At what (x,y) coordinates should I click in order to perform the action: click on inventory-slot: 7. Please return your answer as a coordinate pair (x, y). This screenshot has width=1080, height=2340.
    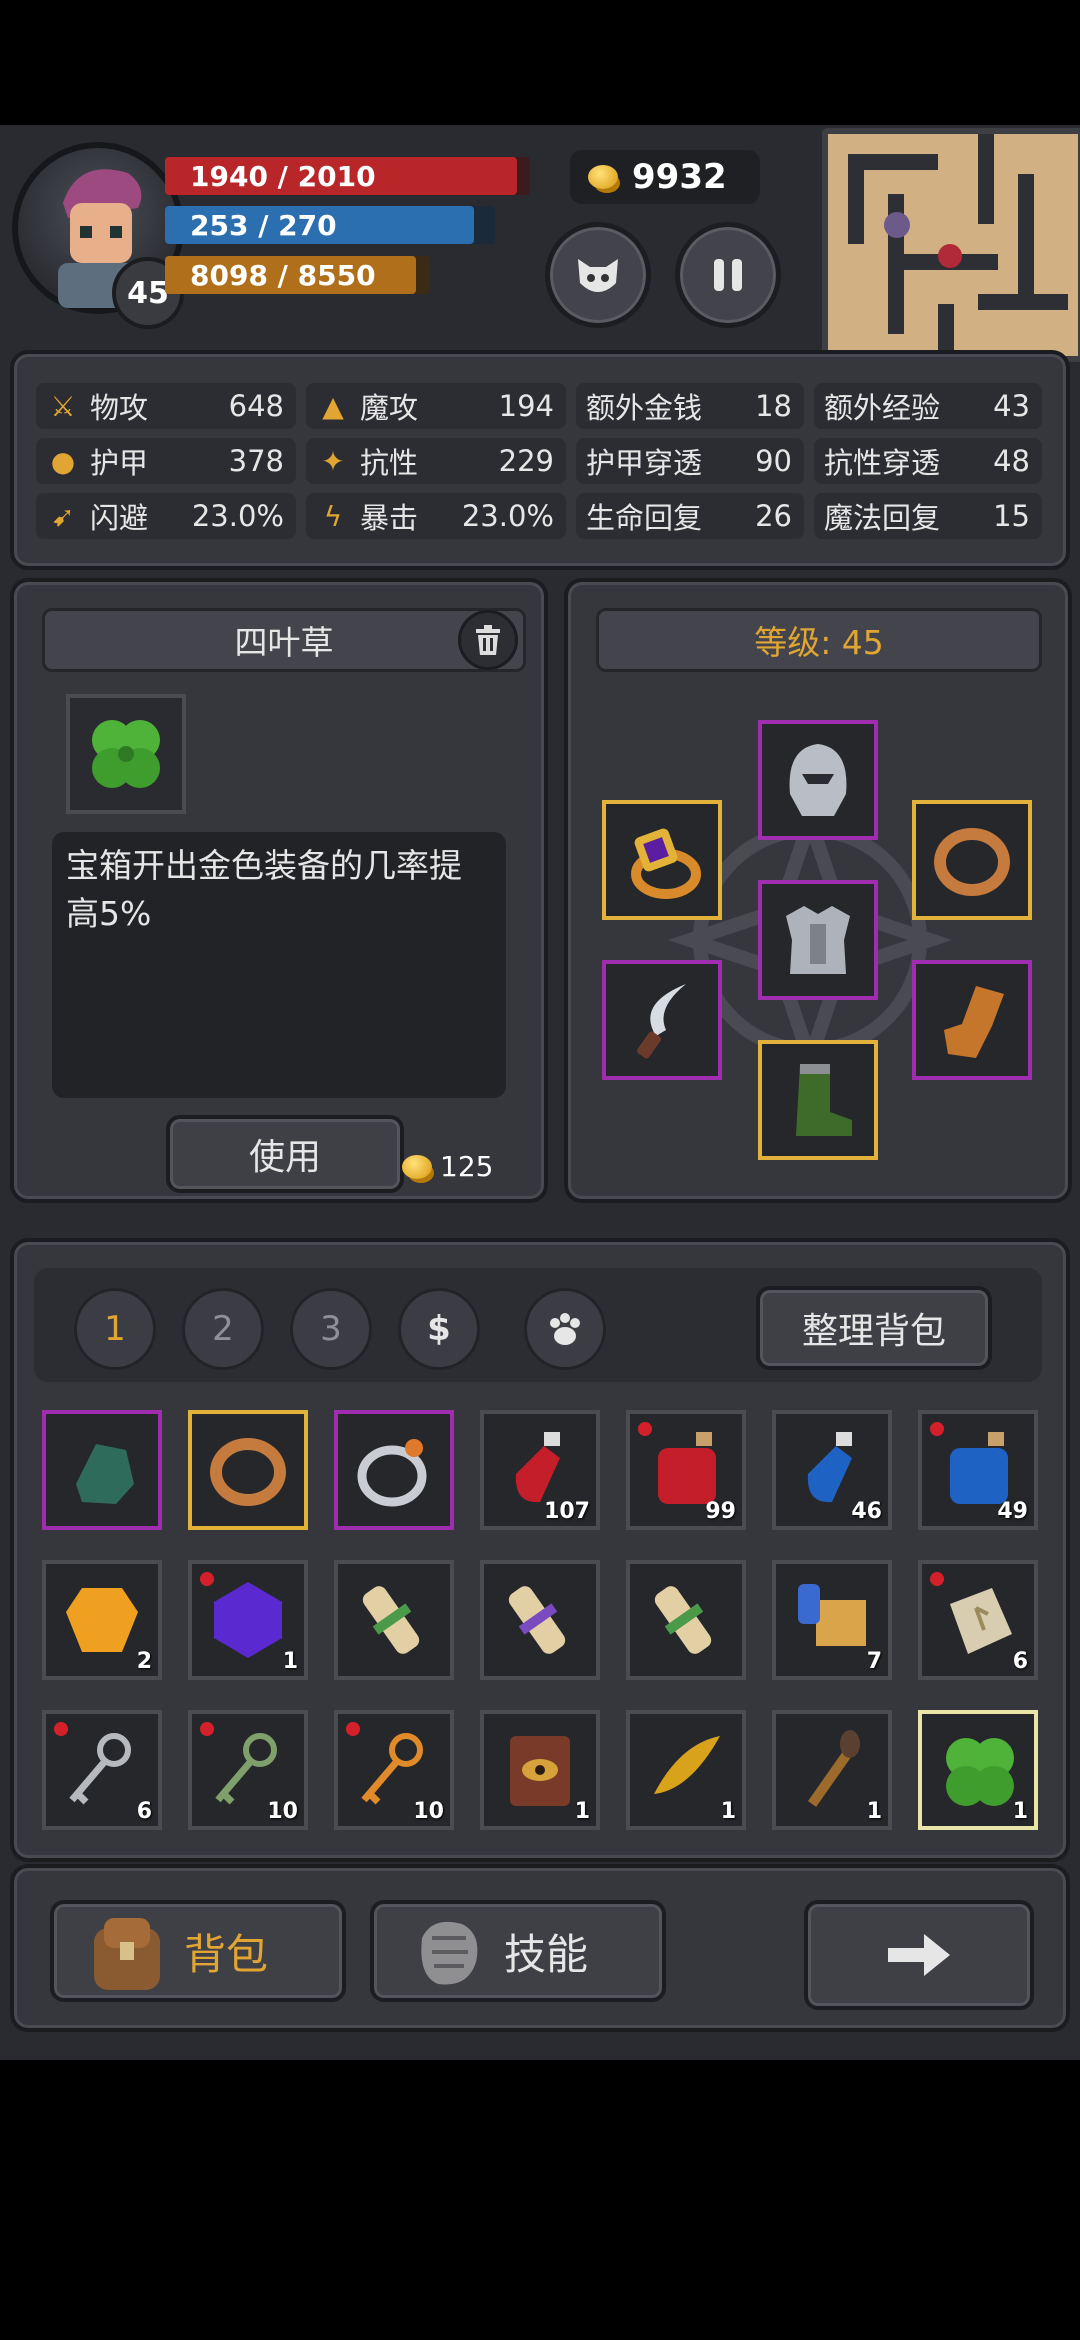
    Looking at the image, I should click on (832, 1620).